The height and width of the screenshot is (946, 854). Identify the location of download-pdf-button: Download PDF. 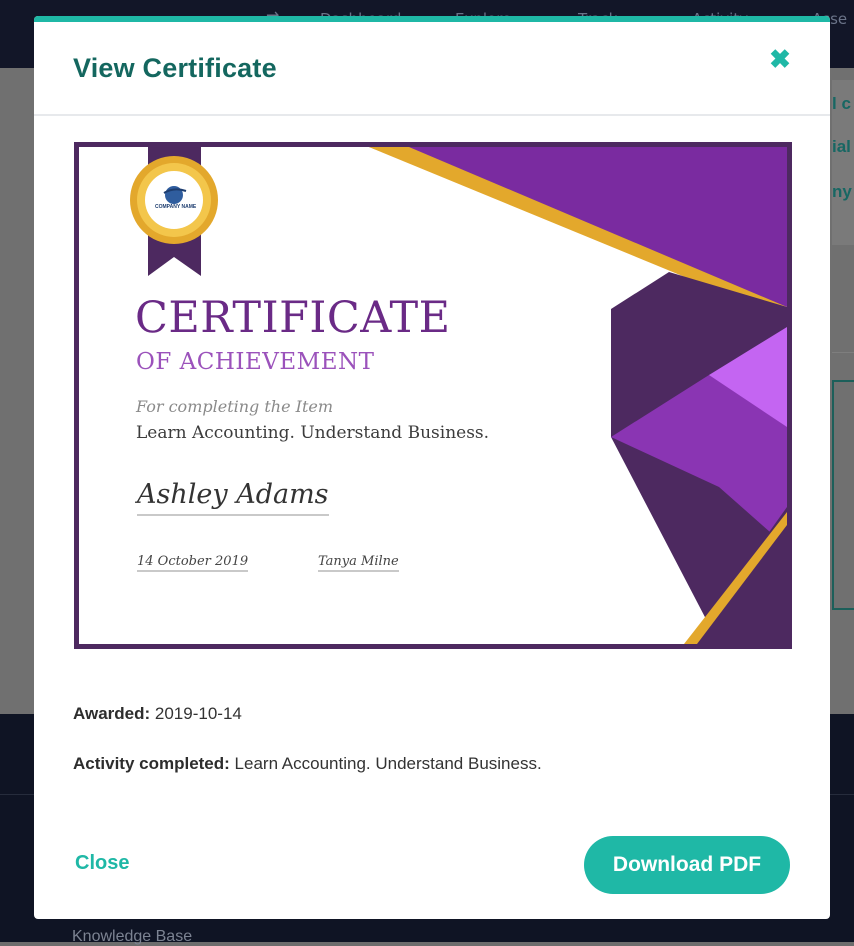
(687, 865).